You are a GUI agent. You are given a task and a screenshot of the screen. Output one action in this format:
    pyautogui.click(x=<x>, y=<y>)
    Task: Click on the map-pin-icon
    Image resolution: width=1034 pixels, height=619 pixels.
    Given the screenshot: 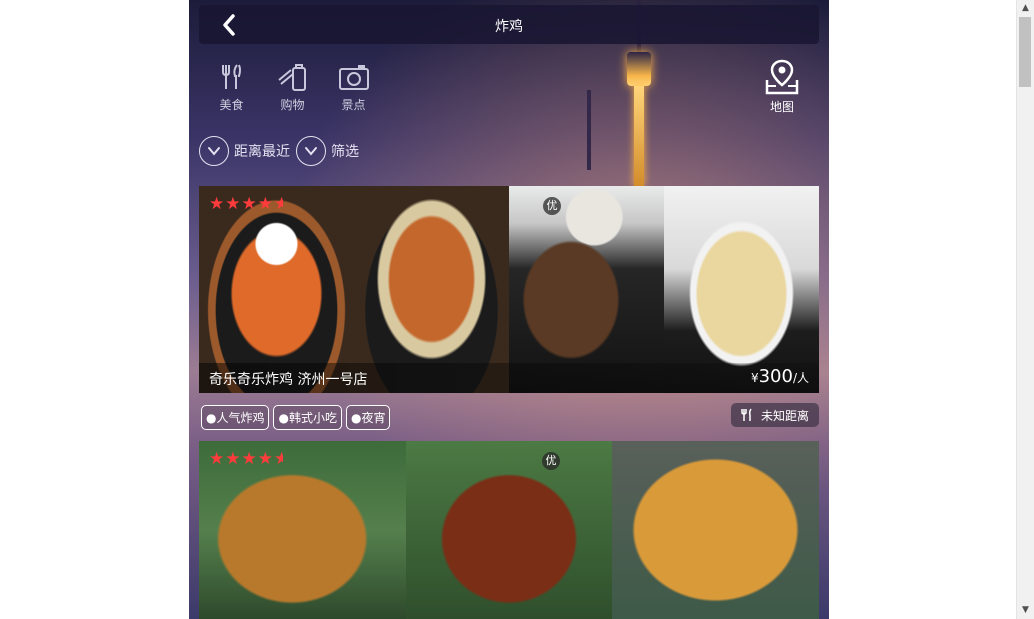 What is the action you would take?
    pyautogui.click(x=782, y=77)
    